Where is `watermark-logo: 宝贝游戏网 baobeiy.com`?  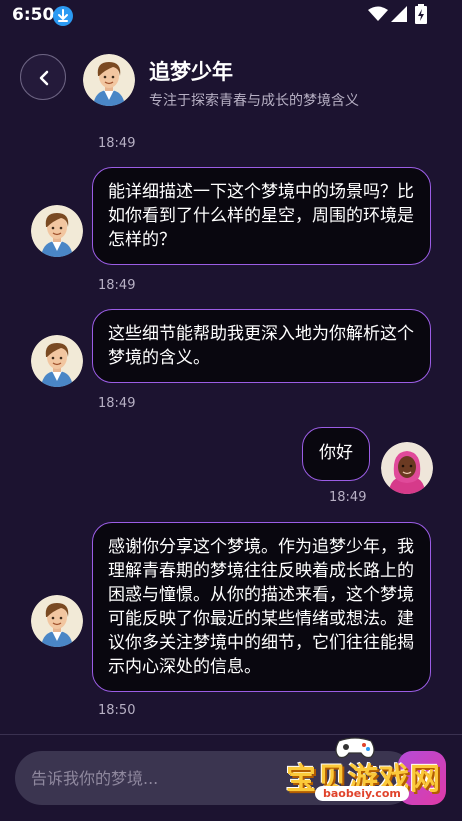
watermark-logo: 宝贝游戏网 baobeiy.com is located at coordinates (368, 771).